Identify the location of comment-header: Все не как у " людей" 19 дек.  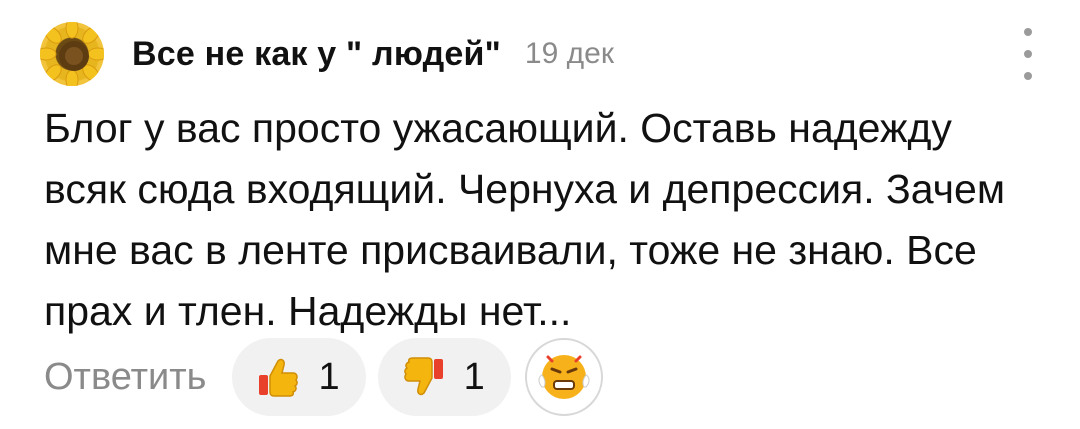
(540, 54).